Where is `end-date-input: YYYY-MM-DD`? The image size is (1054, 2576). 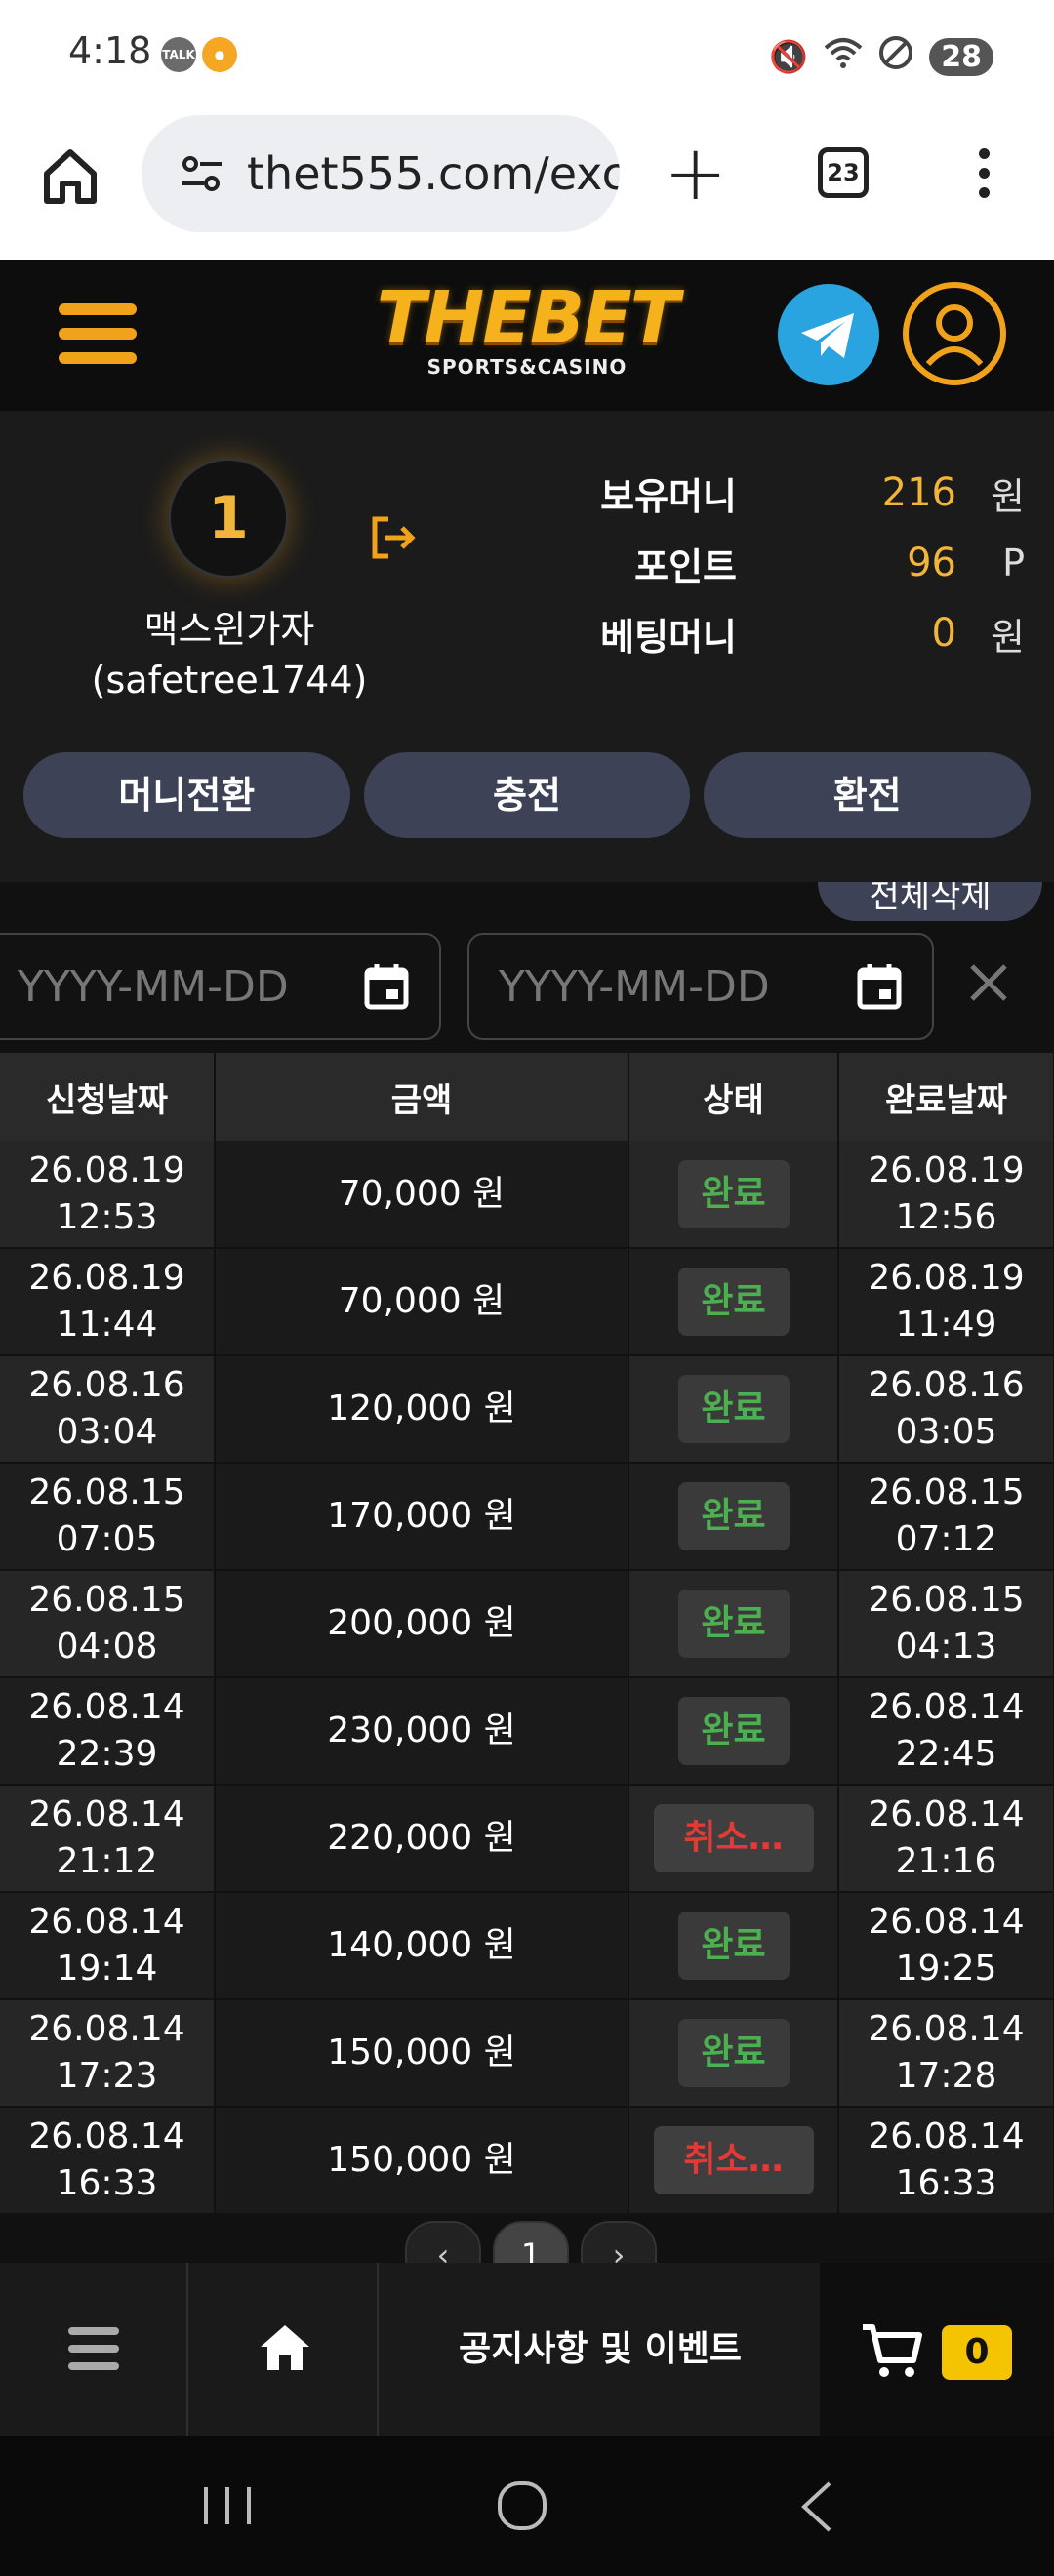 end-date-input: YYYY-MM-DD is located at coordinates (700, 986).